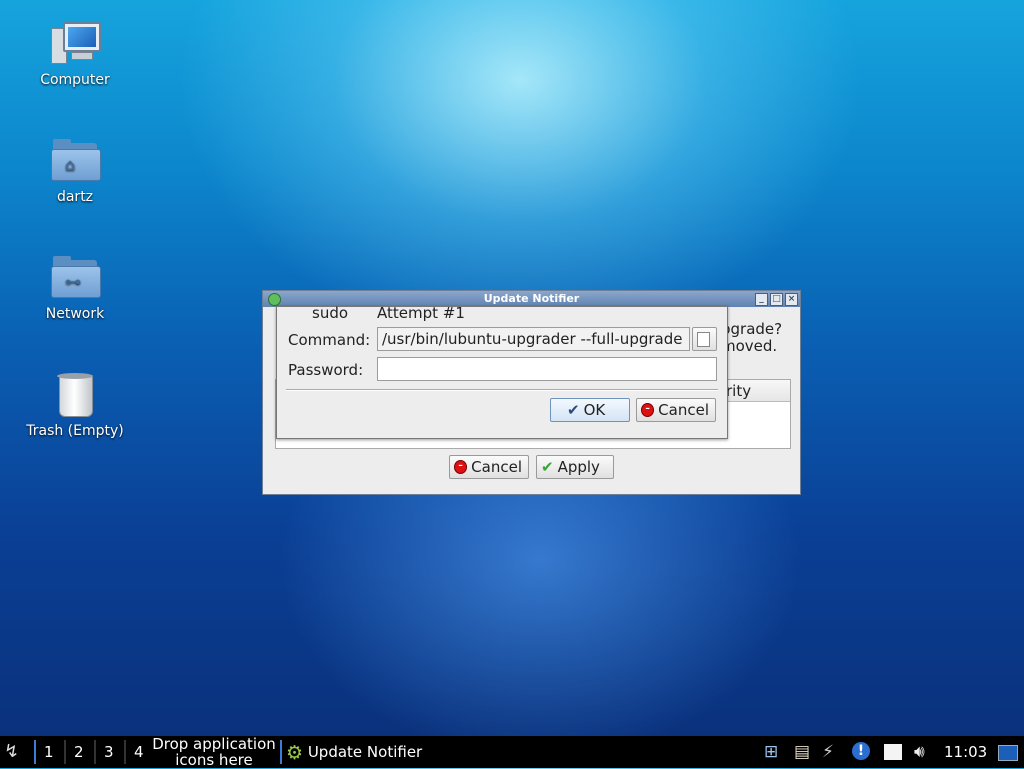 This screenshot has height=769, width=1024. I want to click on trash-icon, so click(75, 395).